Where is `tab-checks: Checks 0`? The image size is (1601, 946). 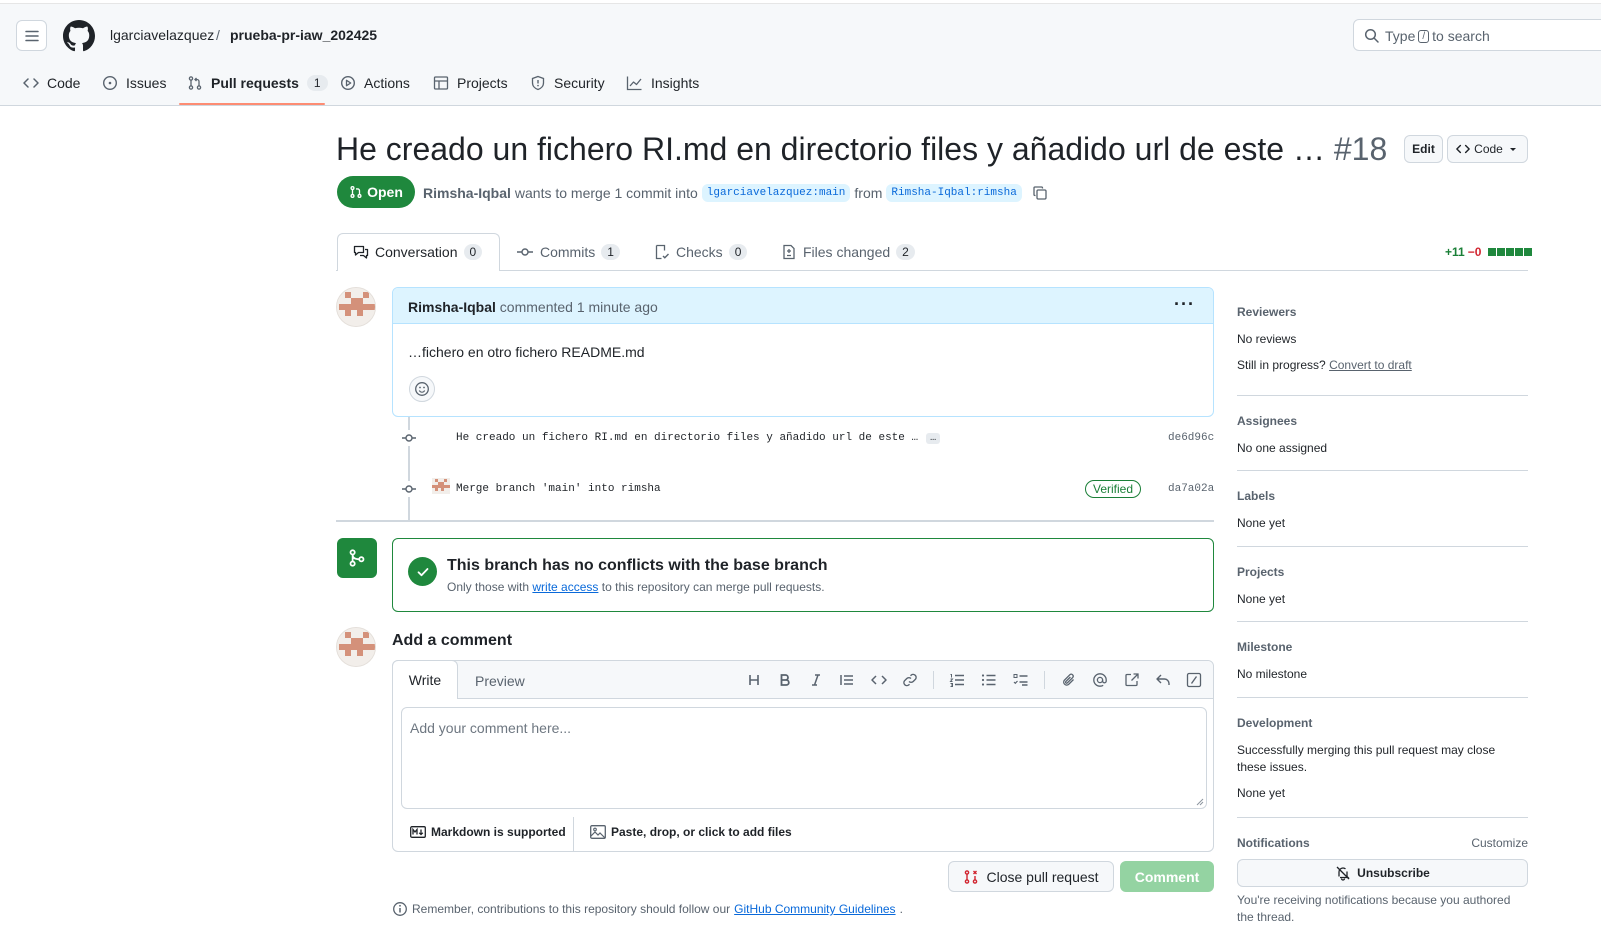
tab-checks: Checks 0 is located at coordinates (701, 252).